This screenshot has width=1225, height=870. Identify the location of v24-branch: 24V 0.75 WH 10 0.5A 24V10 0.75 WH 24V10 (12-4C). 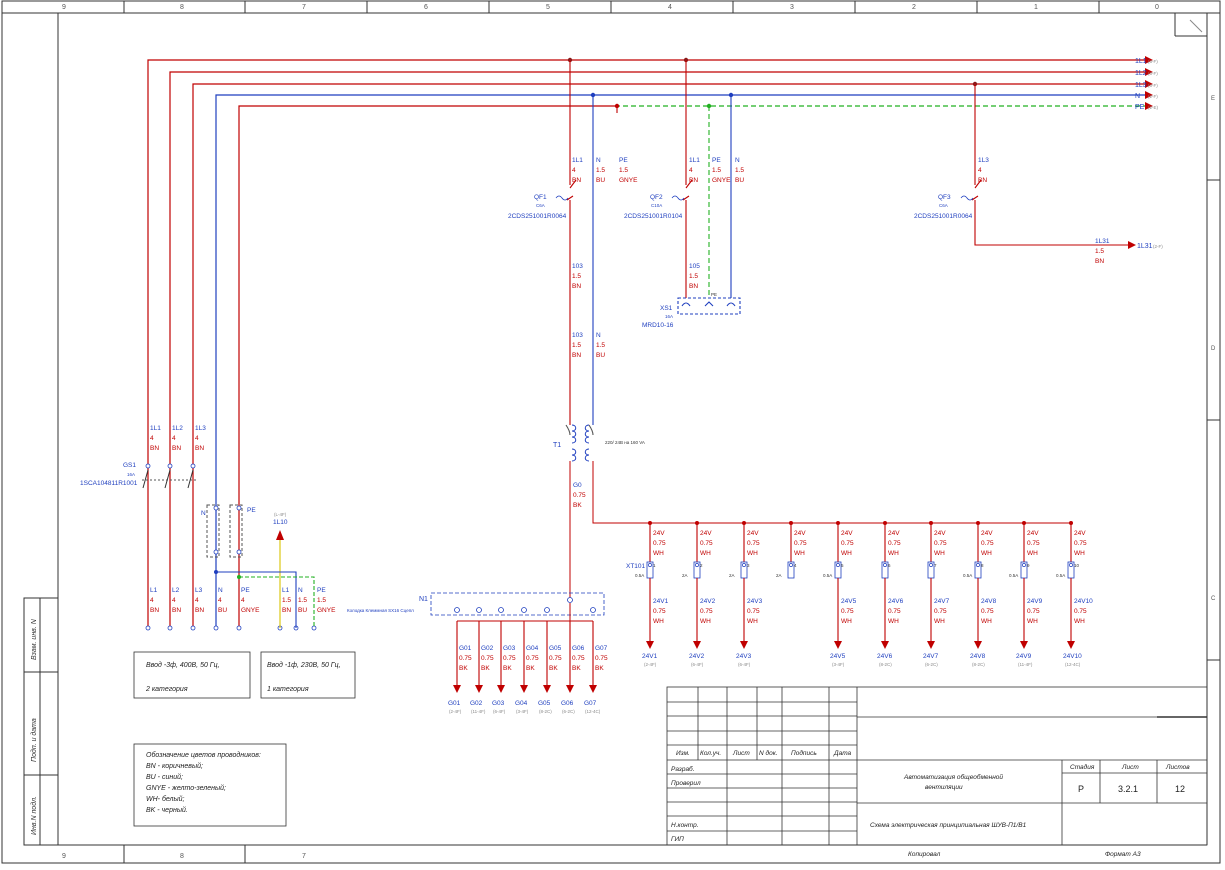
(1074, 594).